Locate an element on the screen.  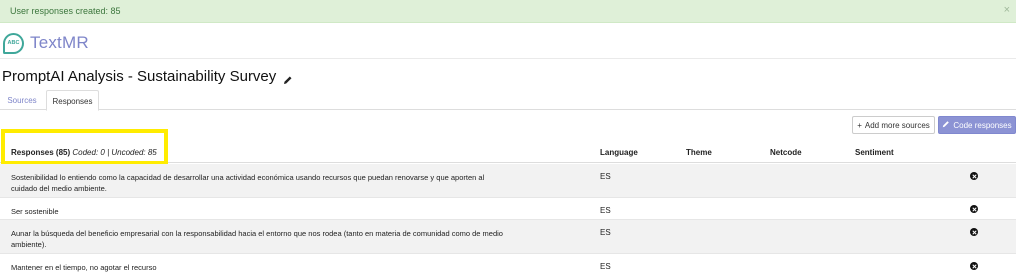
code-responses-button: Code responses is located at coordinates (977, 125).